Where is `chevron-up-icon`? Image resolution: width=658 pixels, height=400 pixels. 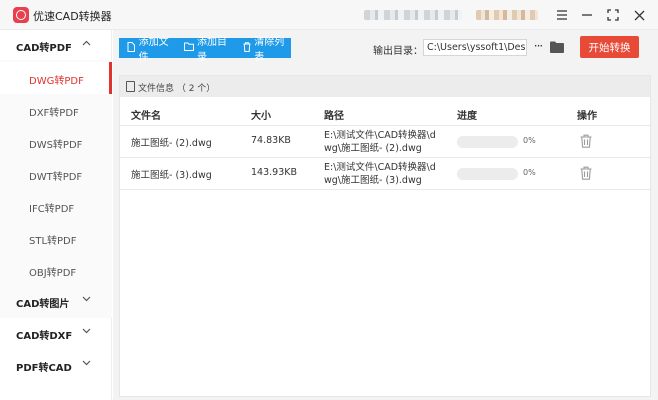 chevron-up-icon is located at coordinates (86, 44).